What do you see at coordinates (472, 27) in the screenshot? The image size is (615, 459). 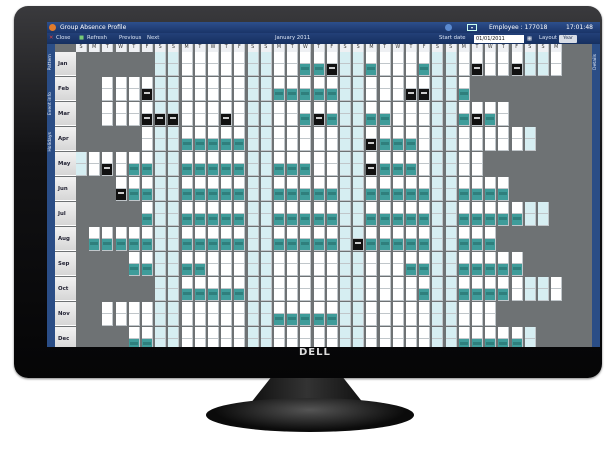 I see `dropdown-icon: ▾` at bounding box center [472, 27].